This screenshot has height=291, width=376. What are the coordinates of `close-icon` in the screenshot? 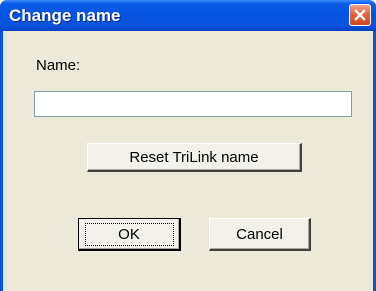 It's located at (360, 15).